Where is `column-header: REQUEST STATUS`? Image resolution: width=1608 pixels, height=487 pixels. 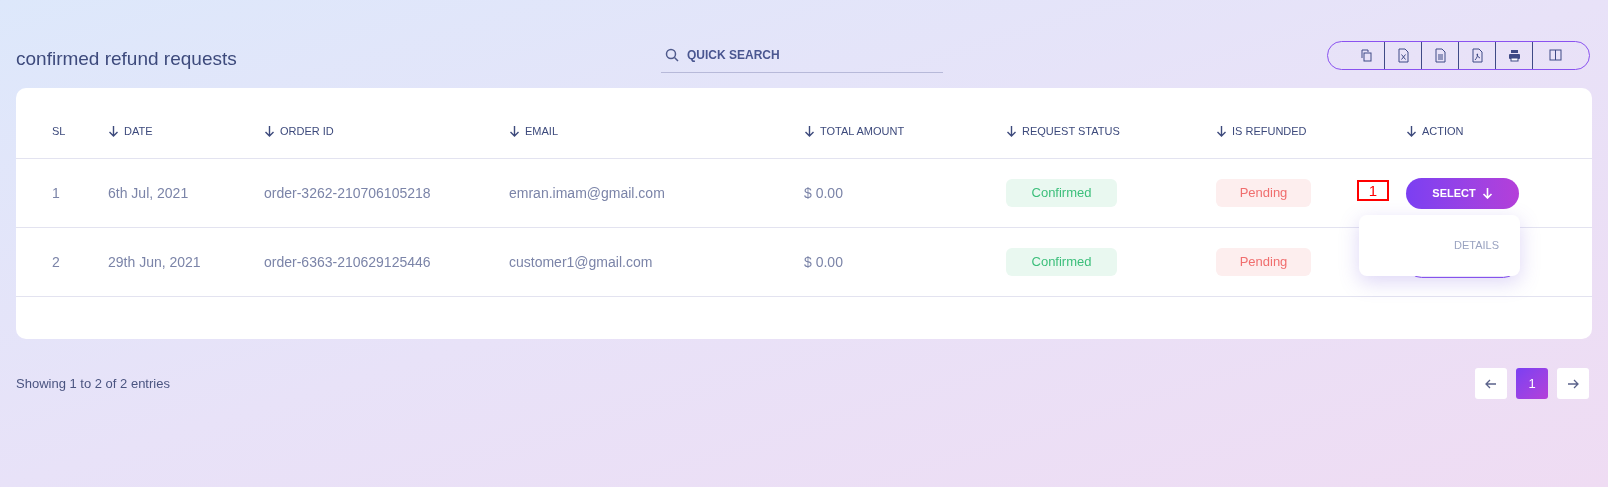
column-header: REQUEST STATUS is located at coordinates (1071, 131).